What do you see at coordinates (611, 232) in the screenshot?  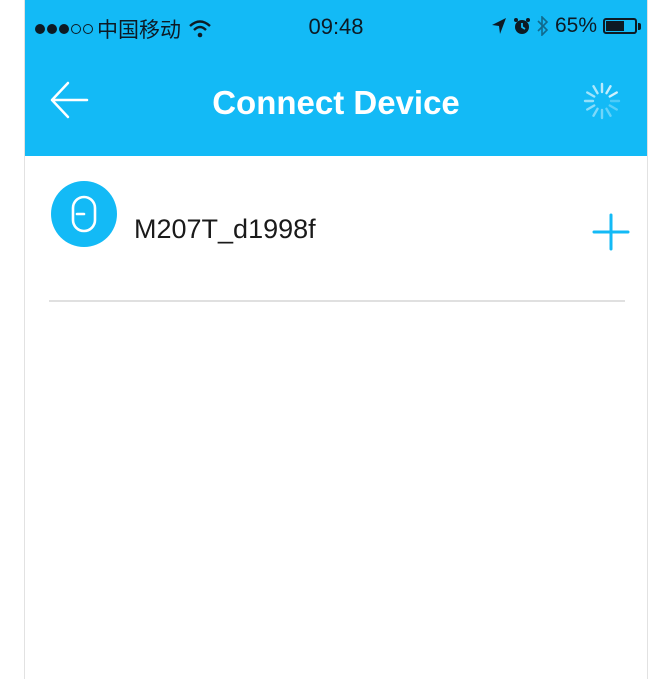 I see `plus-icon` at bounding box center [611, 232].